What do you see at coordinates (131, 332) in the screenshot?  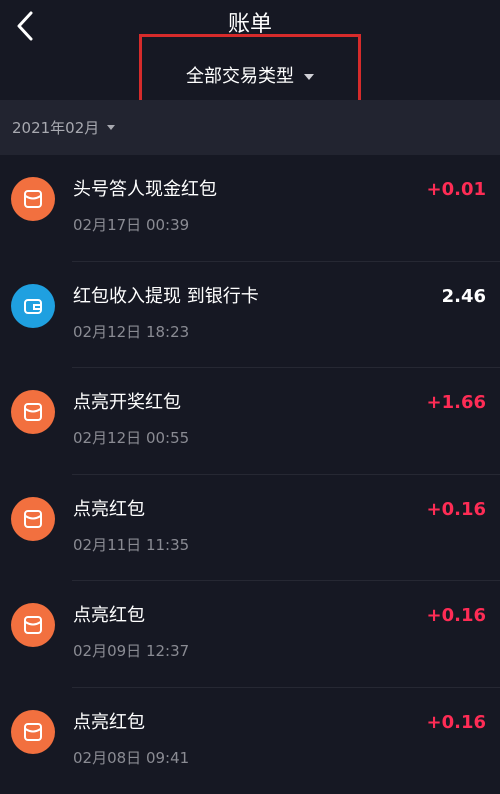 I see `transaction-time: 02月12日 18:23` at bounding box center [131, 332].